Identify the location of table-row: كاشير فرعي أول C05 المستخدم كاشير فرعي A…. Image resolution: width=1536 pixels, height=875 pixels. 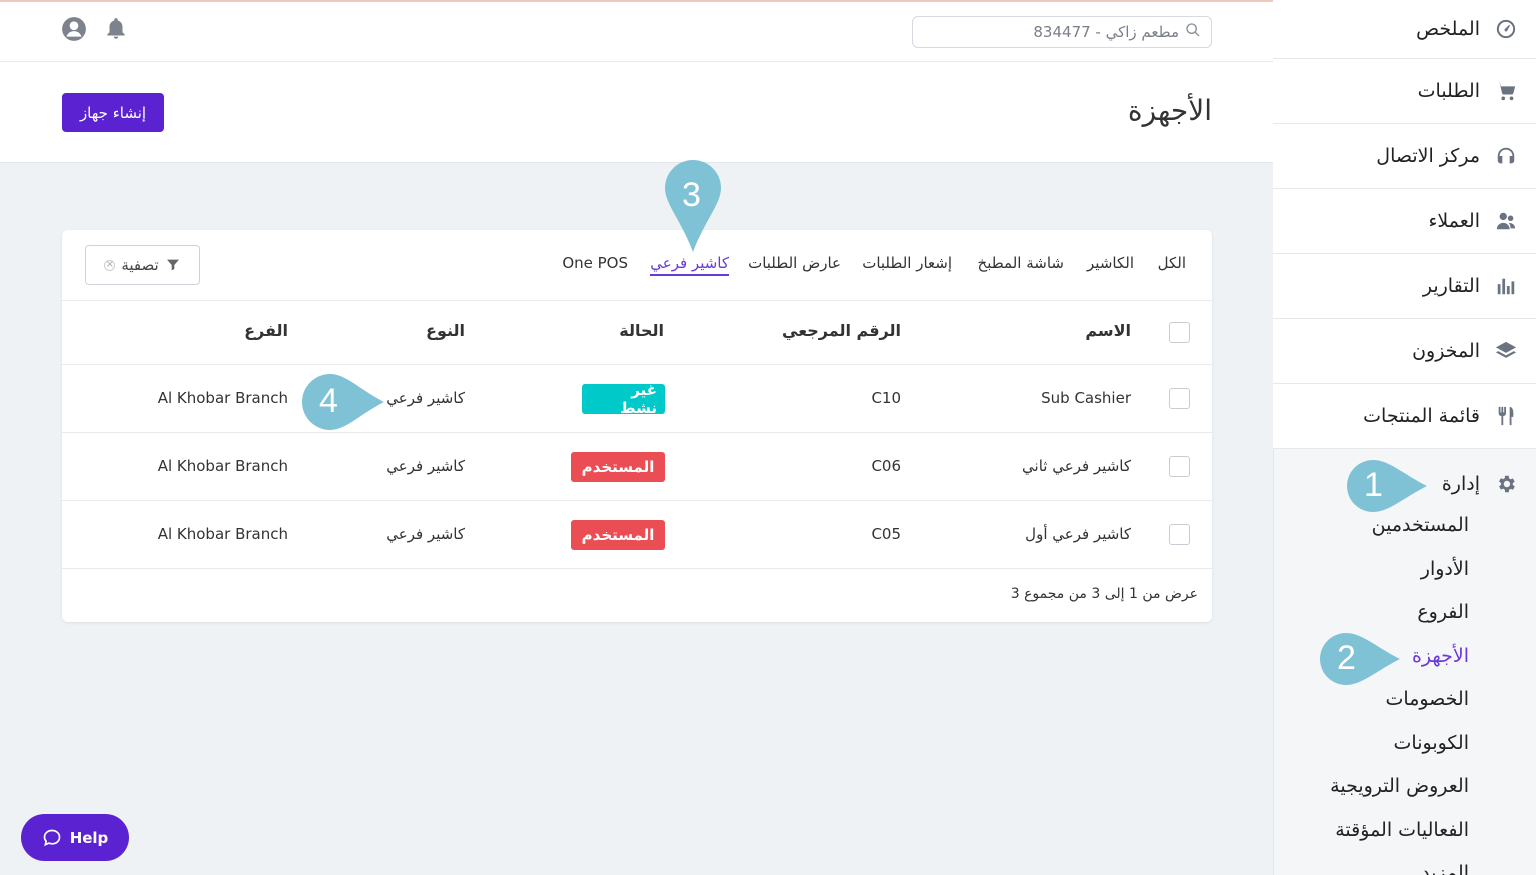
(637, 535).